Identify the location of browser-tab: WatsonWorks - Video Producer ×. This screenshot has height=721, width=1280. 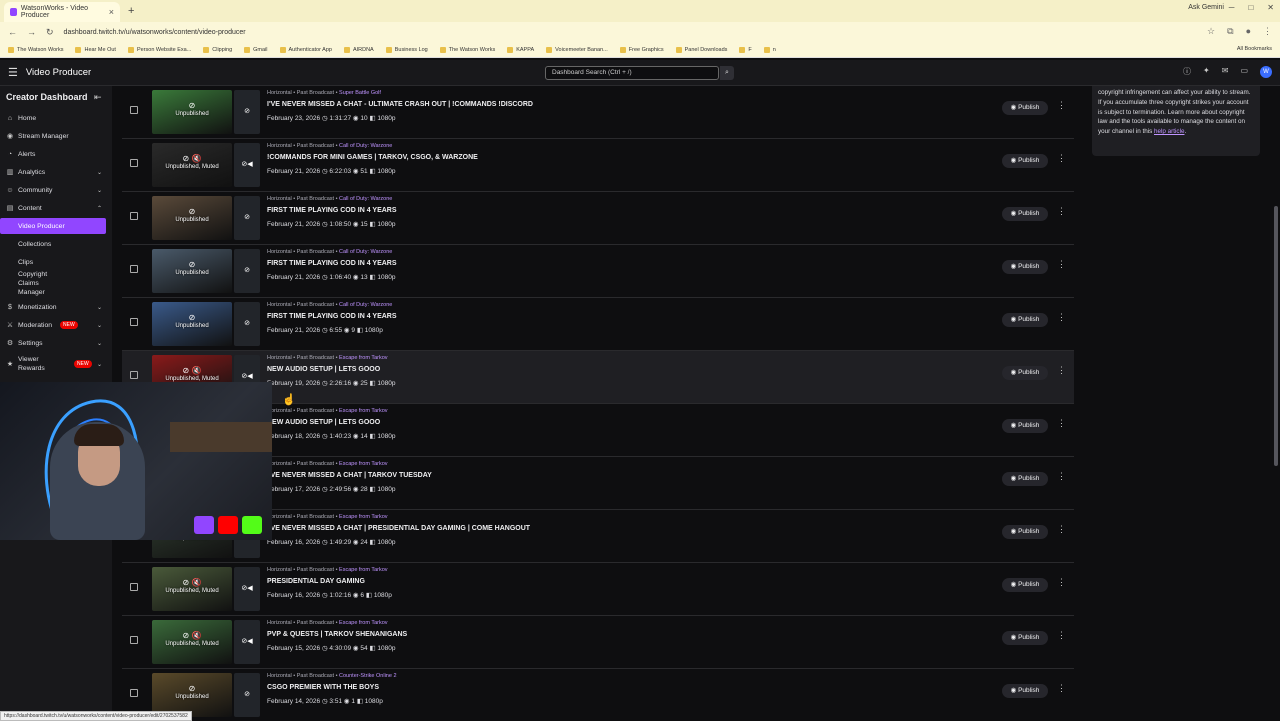
(62, 12).